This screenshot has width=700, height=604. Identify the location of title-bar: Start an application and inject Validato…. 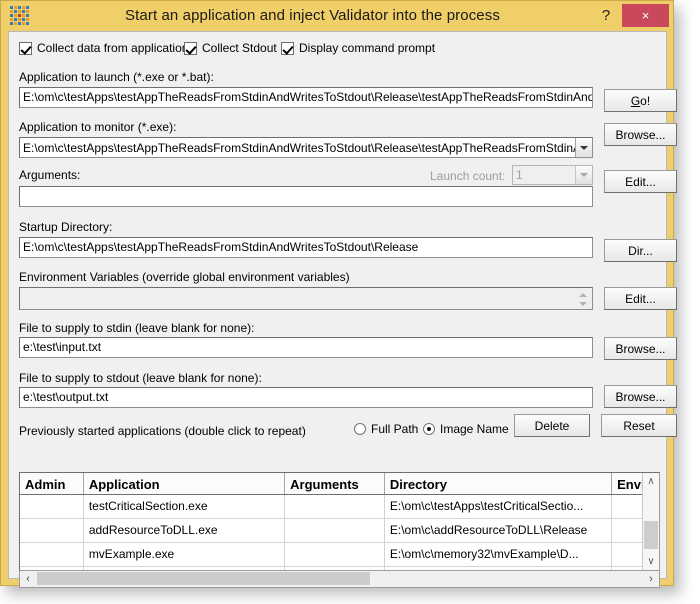
(337, 15).